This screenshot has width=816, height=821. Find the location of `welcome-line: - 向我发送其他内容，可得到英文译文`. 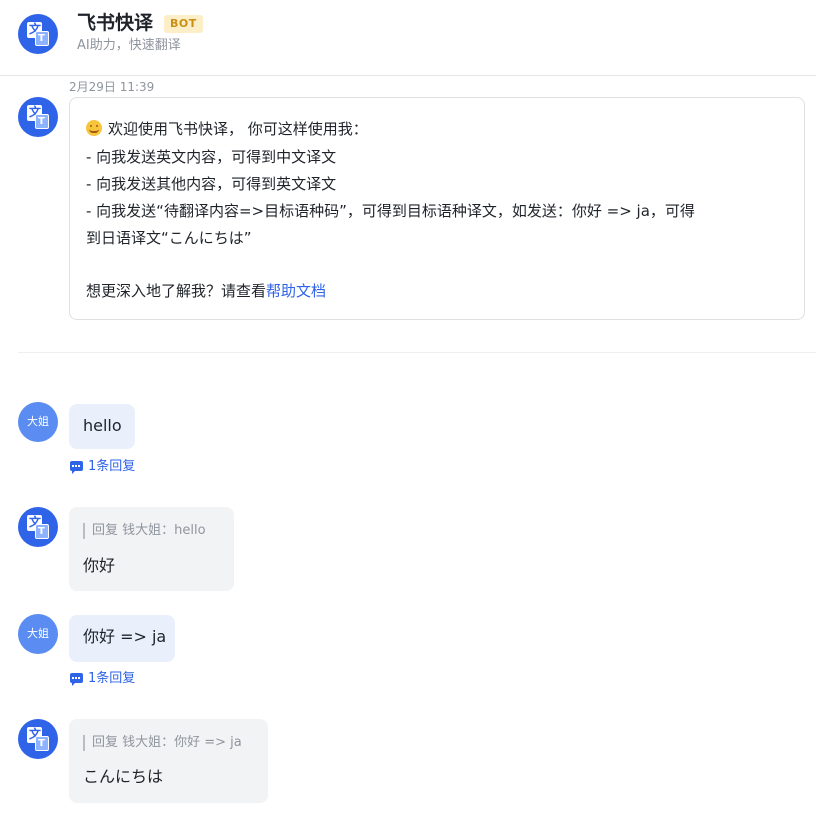

welcome-line: - 向我发送其他内容，可得到英文译文 is located at coordinates (211, 184).